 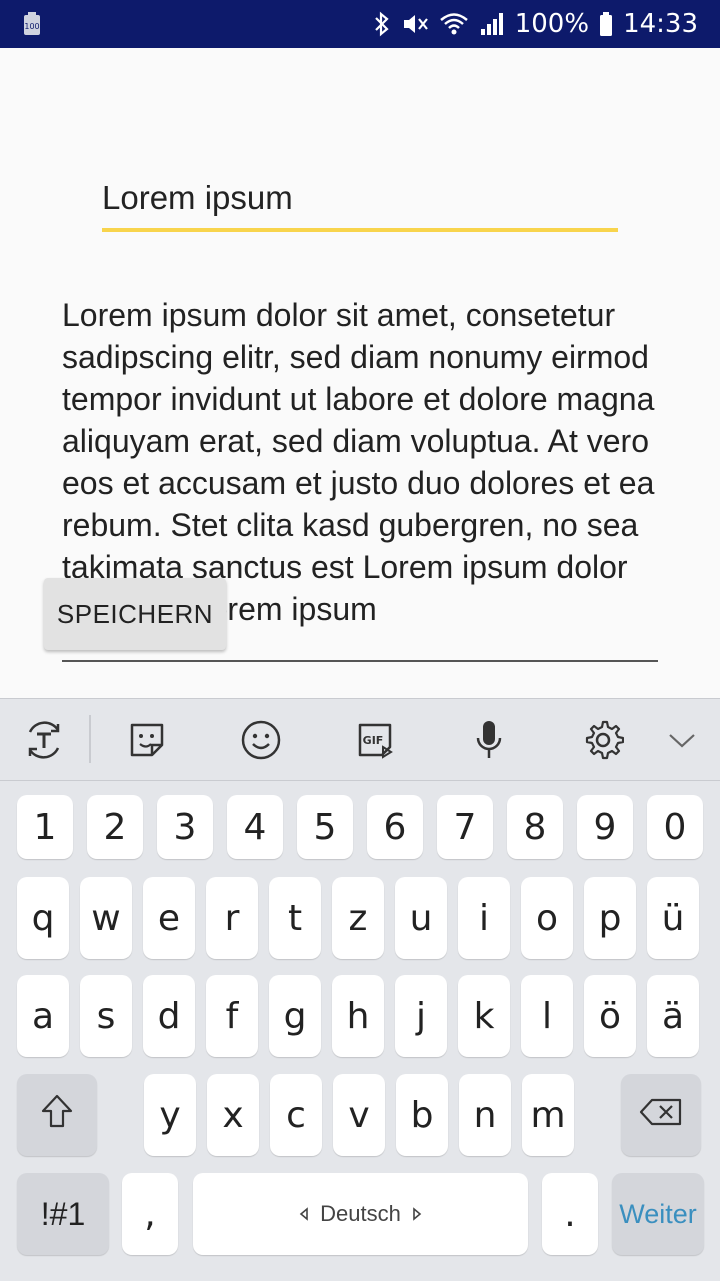 What do you see at coordinates (358, 1016) in the screenshot?
I see `key-h: h` at bounding box center [358, 1016].